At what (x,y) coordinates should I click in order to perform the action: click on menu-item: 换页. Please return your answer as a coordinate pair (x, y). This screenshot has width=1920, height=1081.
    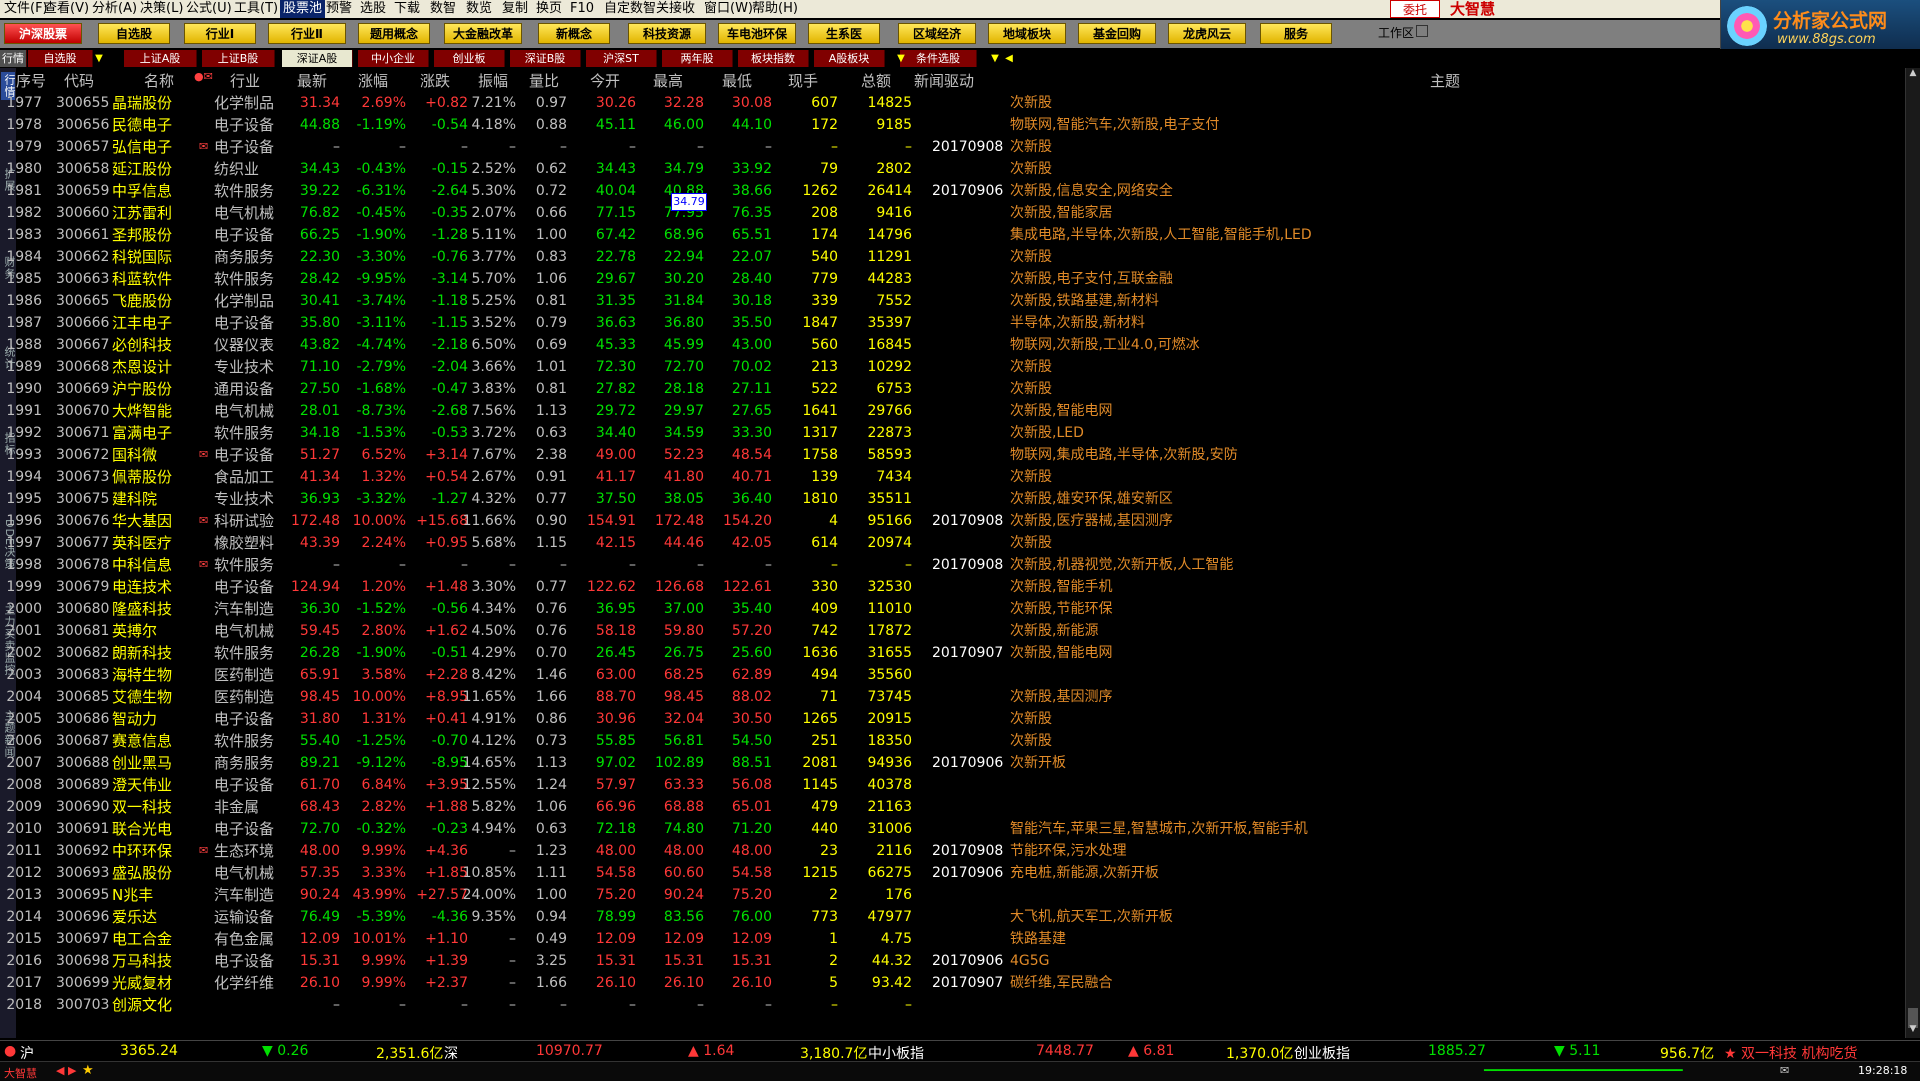
    Looking at the image, I should click on (549, 9).